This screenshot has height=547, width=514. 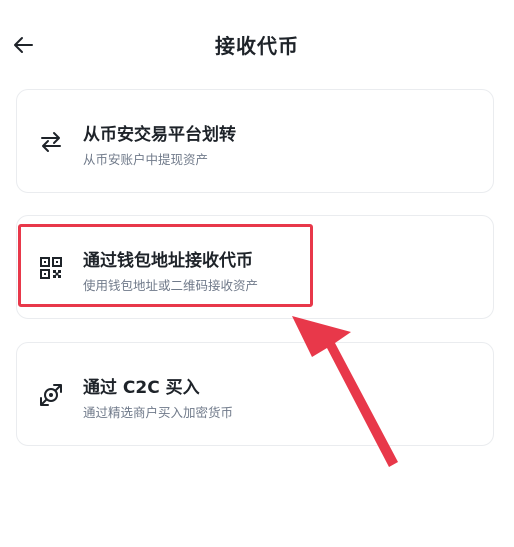 I want to click on option-title: 从币安交易平台划转, so click(x=159, y=135).